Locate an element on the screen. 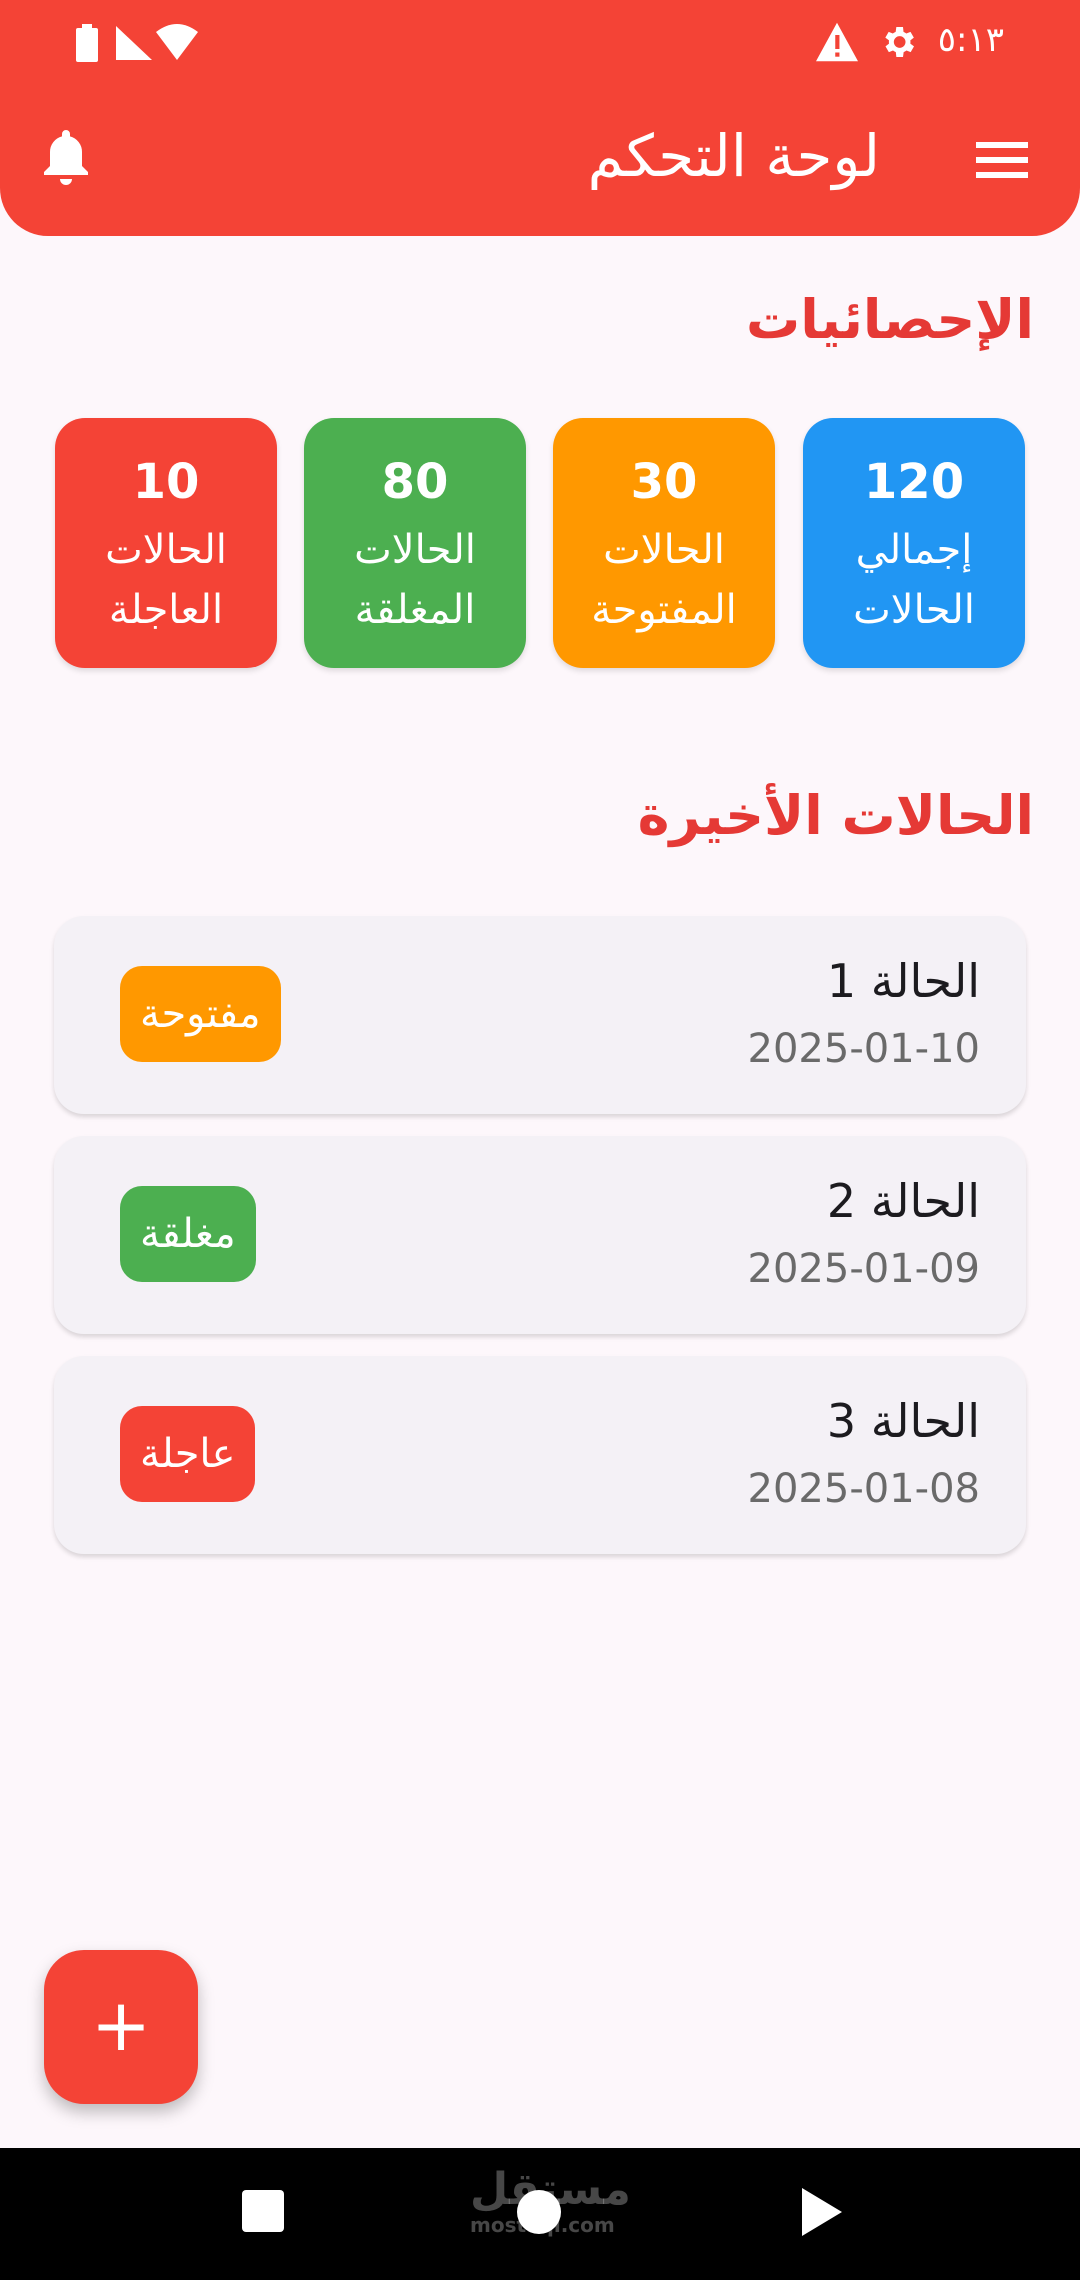 This screenshot has width=1080, height=2280. back-icon is located at coordinates (822, 2212).